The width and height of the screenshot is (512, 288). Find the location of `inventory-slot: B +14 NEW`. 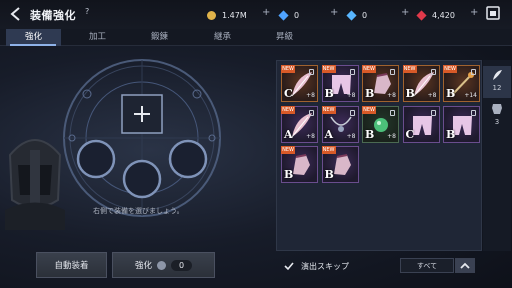

inventory-slot: B +14 NEW is located at coordinates (461, 83).